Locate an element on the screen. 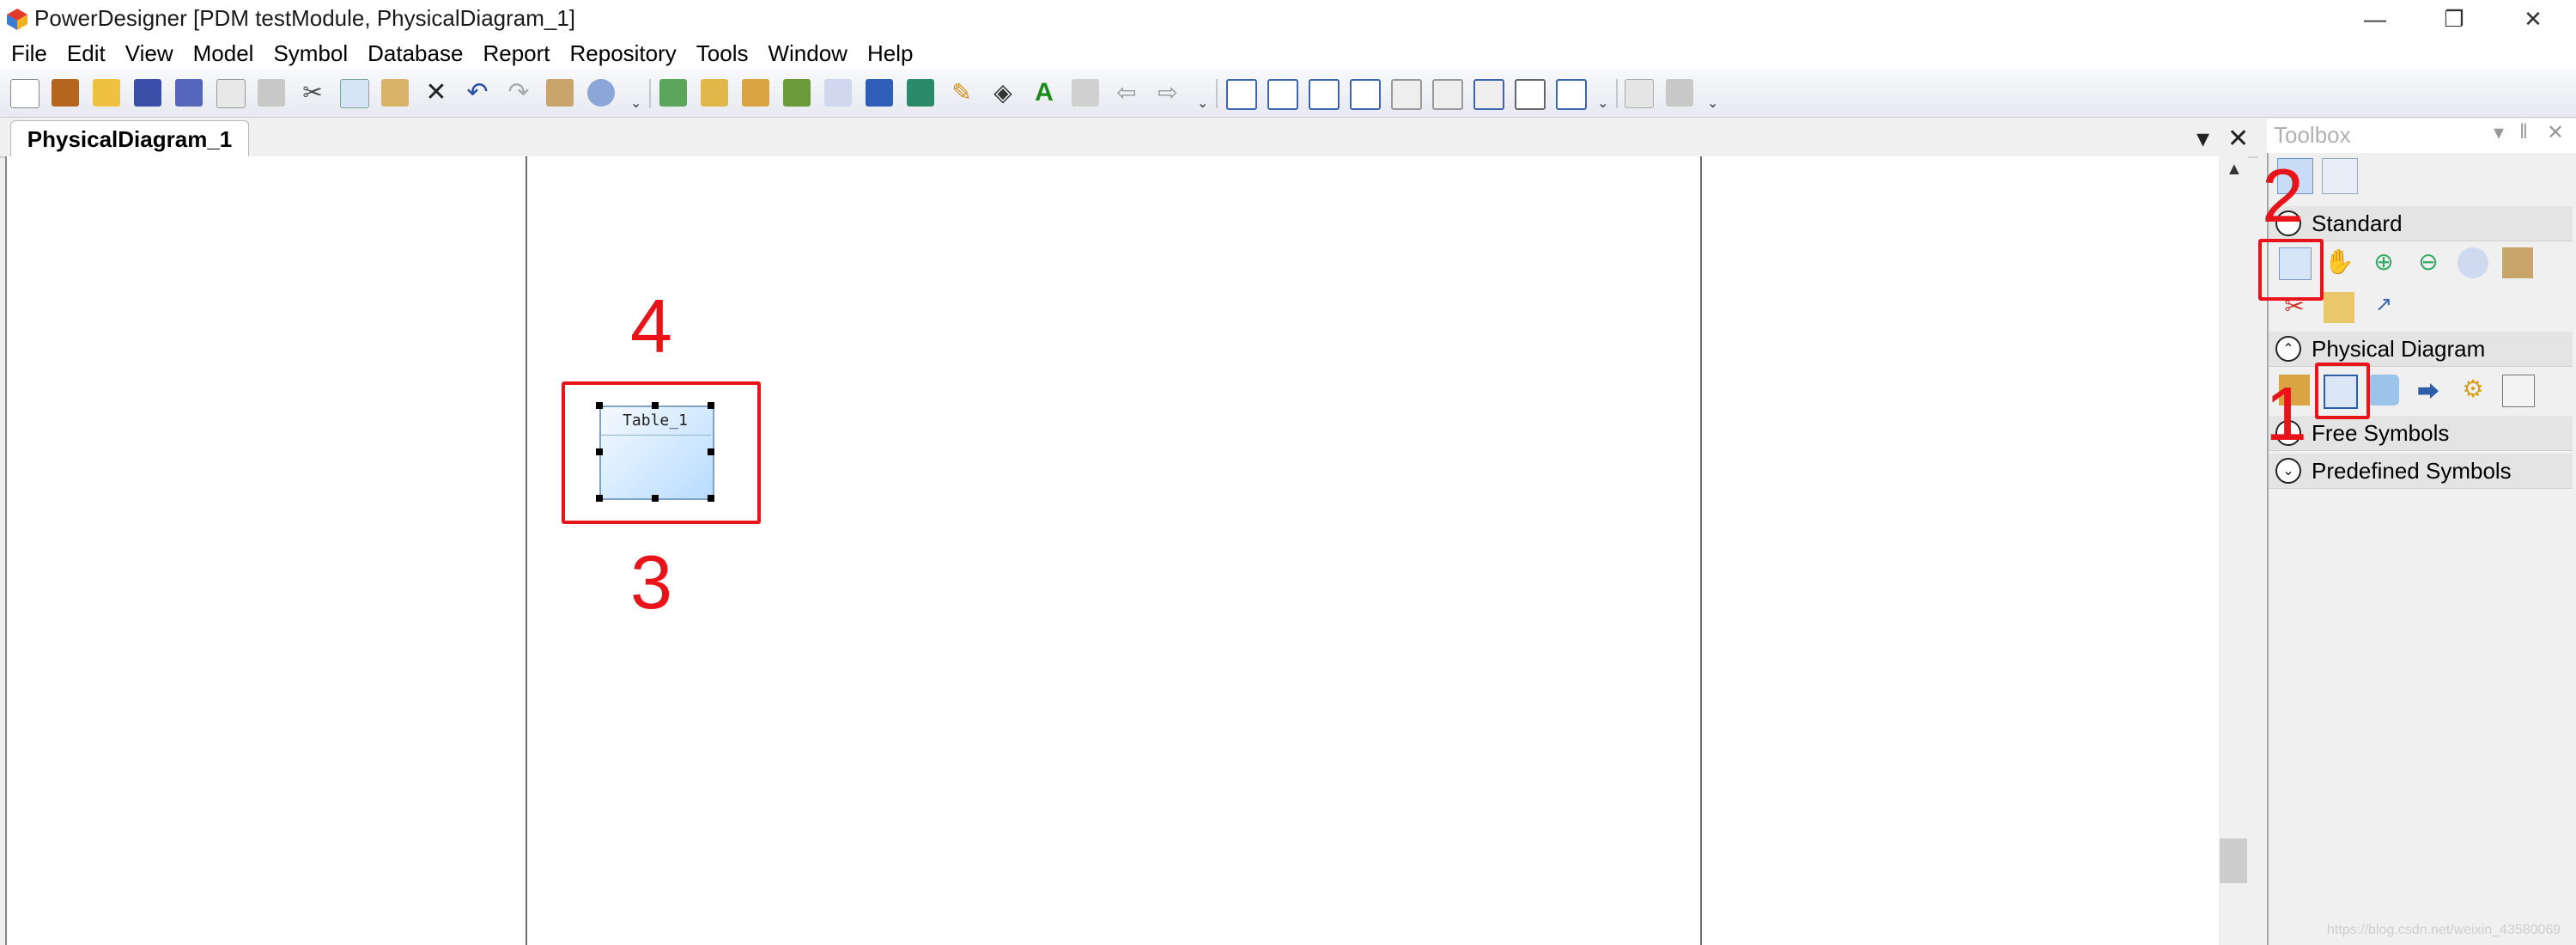 This screenshot has height=945, width=2576. section-physical-diagram: ⌃ Physical Diagram is located at coordinates (2421, 349).